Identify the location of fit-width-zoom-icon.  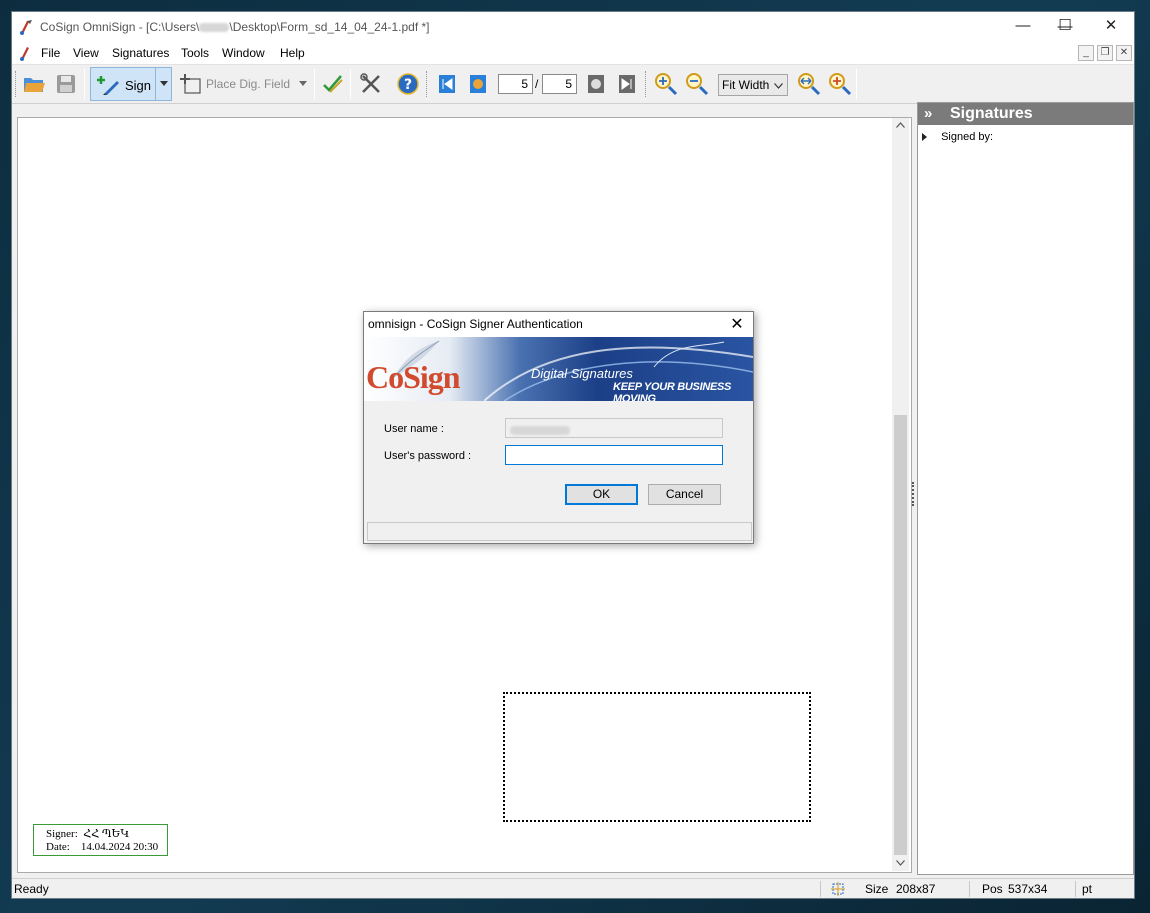
(809, 84).